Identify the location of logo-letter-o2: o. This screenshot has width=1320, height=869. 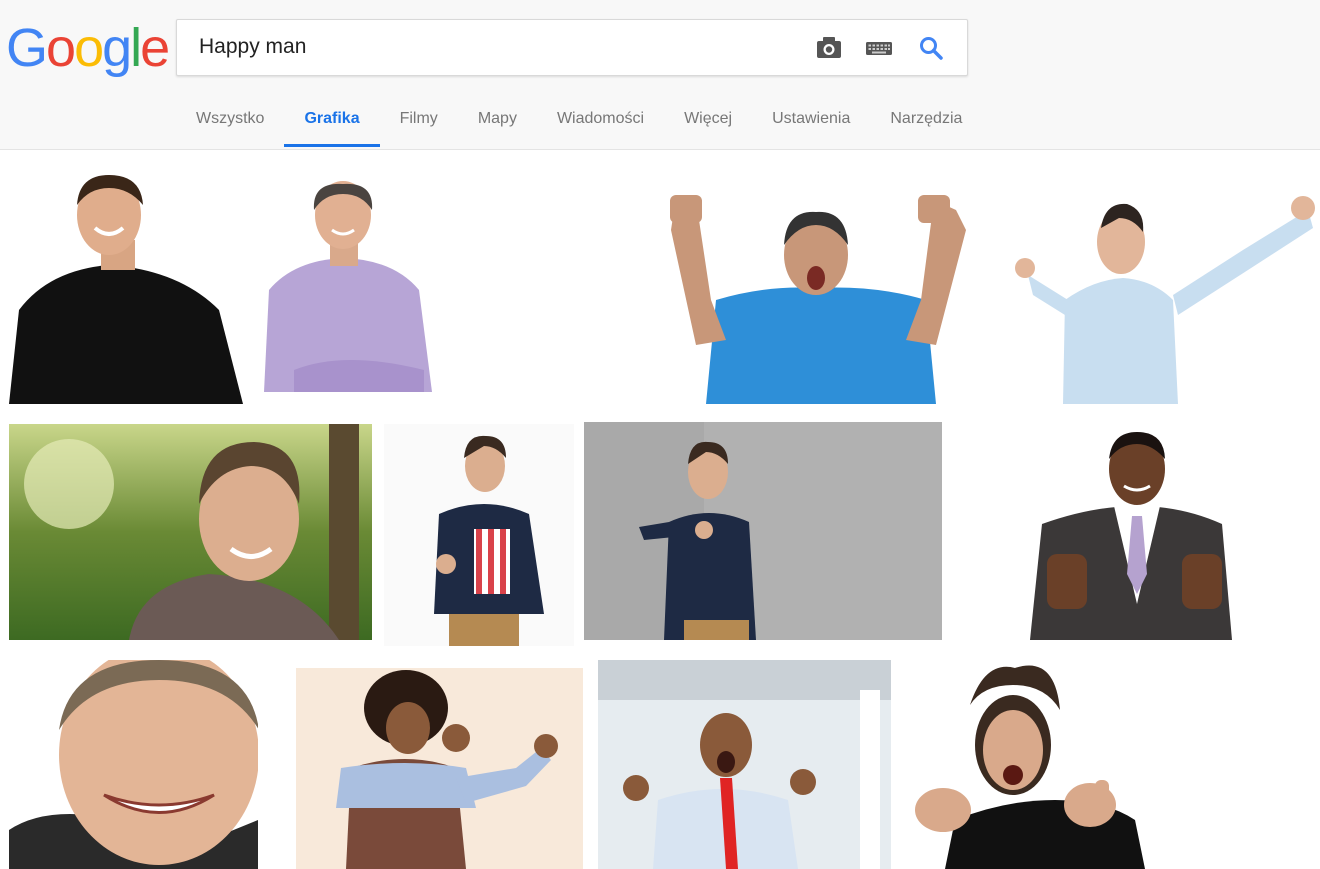
(89, 48).